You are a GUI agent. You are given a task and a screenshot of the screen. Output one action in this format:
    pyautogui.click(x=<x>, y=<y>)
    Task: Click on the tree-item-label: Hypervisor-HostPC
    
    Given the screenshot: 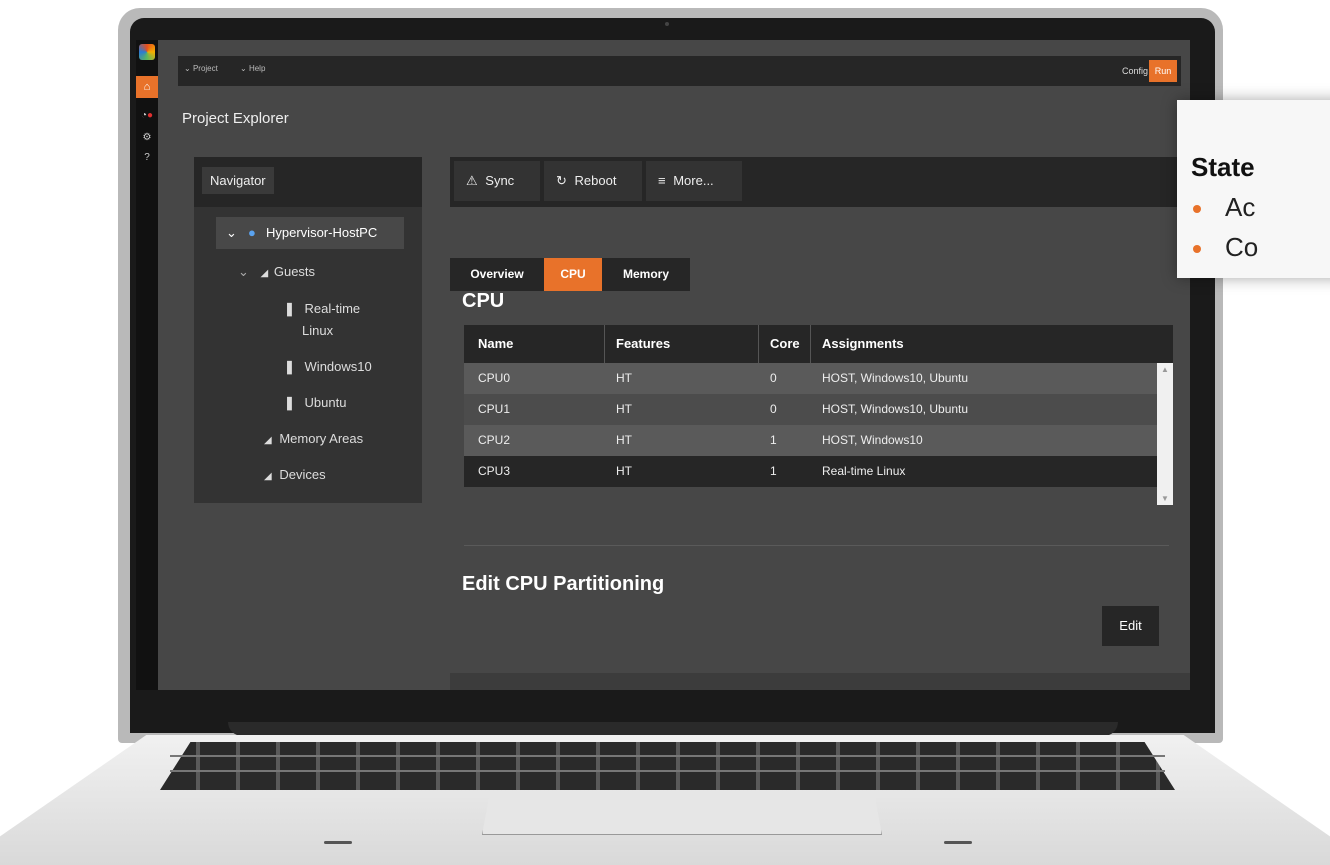 What is the action you would take?
    pyautogui.click(x=322, y=232)
    